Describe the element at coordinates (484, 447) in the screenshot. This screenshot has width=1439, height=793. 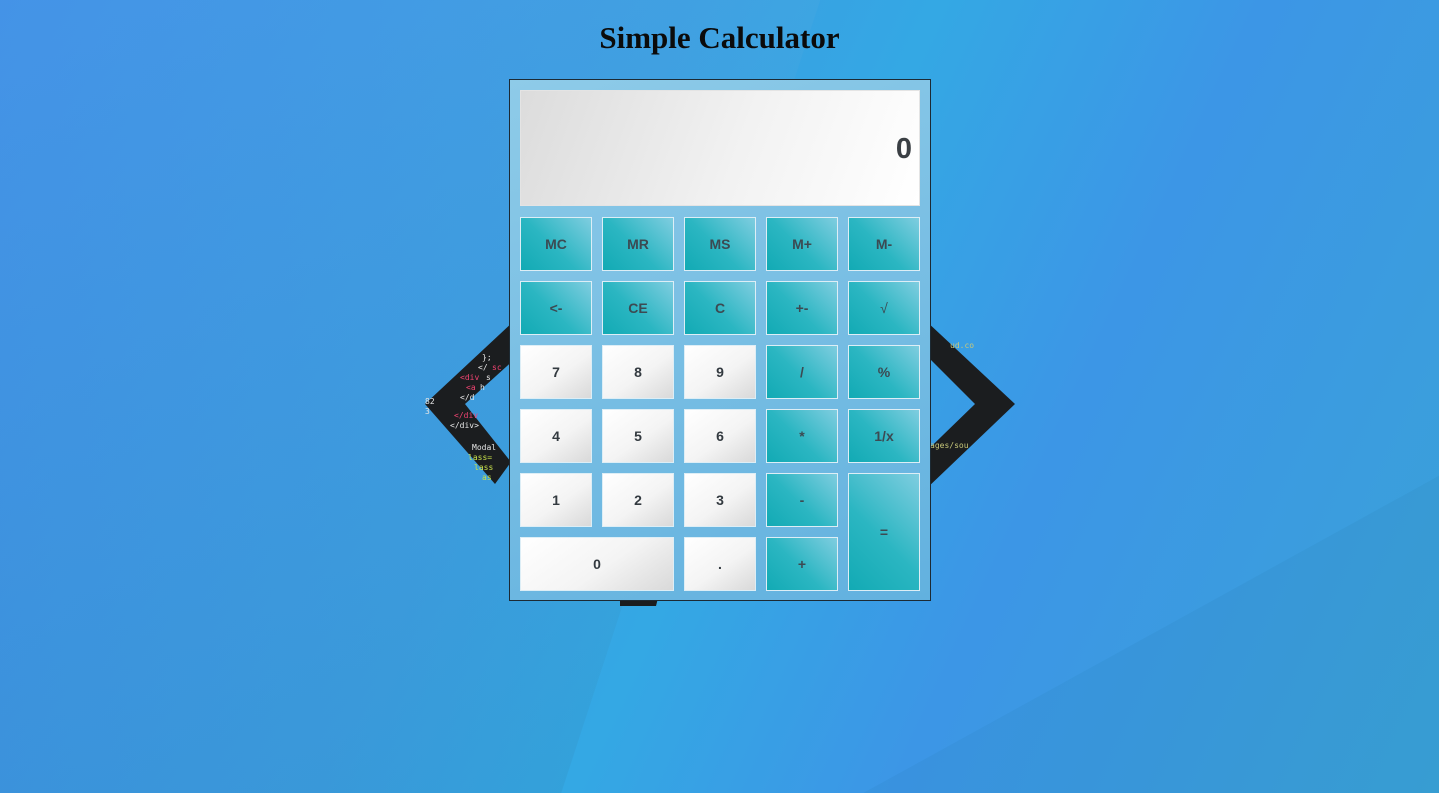
I see `svg-text: Modal` at that location.